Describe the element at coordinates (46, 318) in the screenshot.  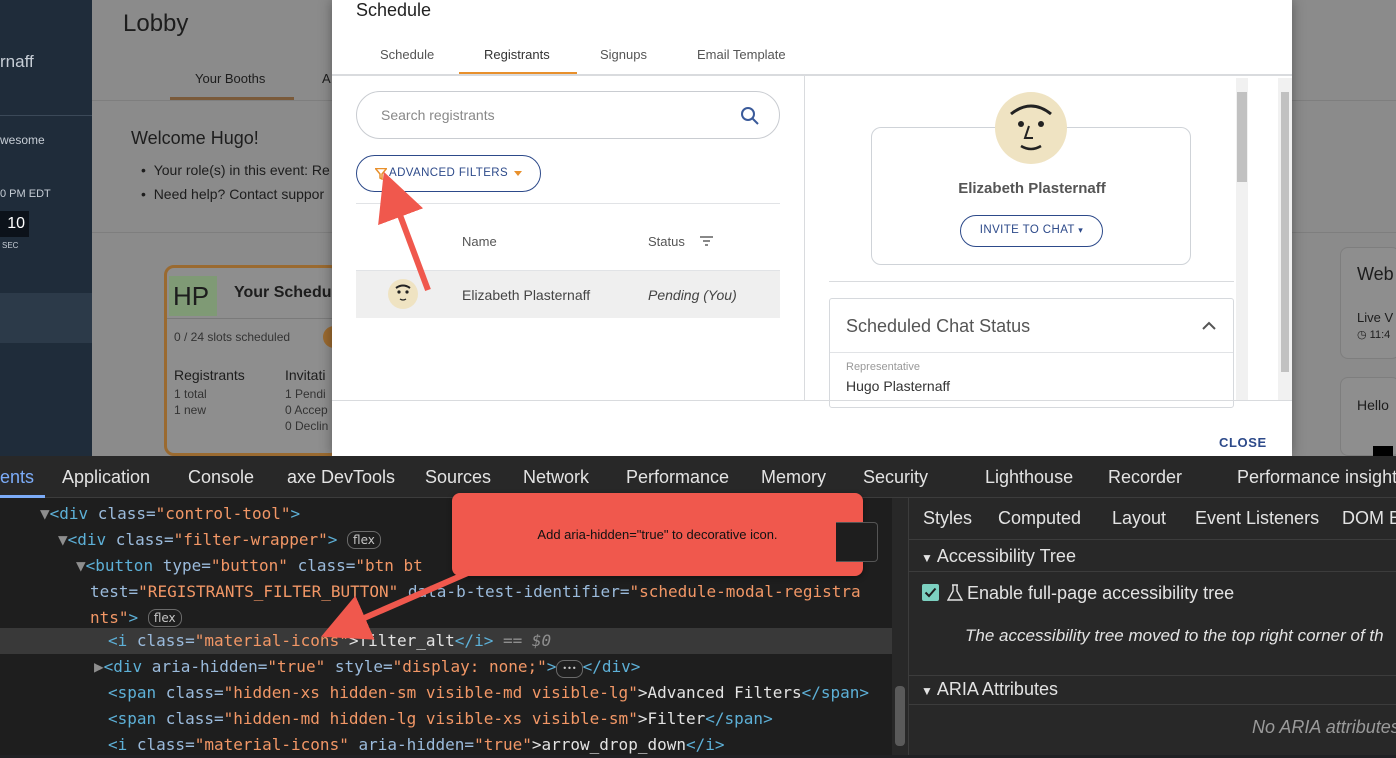
I see `nav-selected-item` at that location.